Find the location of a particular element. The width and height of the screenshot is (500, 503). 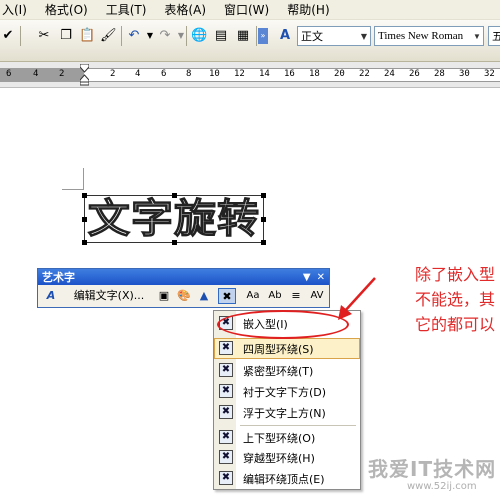

copy-icon: ❐ is located at coordinates (66, 36).